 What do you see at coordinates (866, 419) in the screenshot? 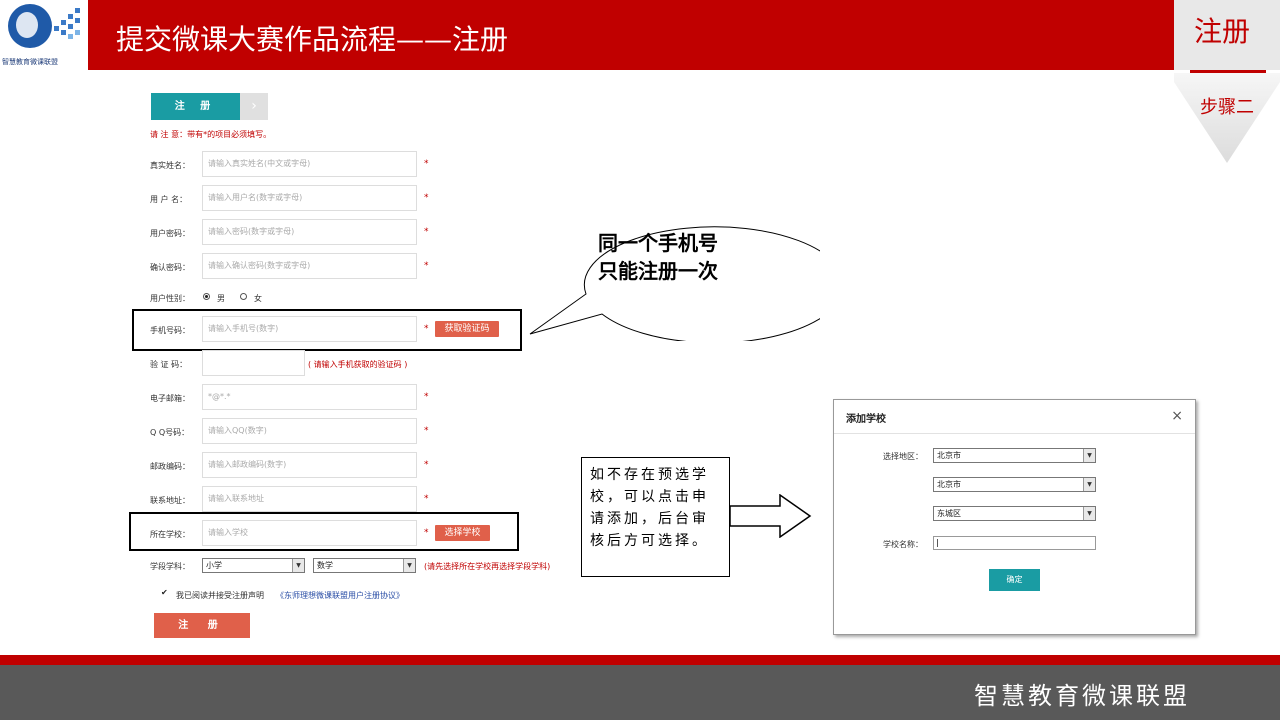
I see `dialog-title: 添加学校` at bounding box center [866, 419].